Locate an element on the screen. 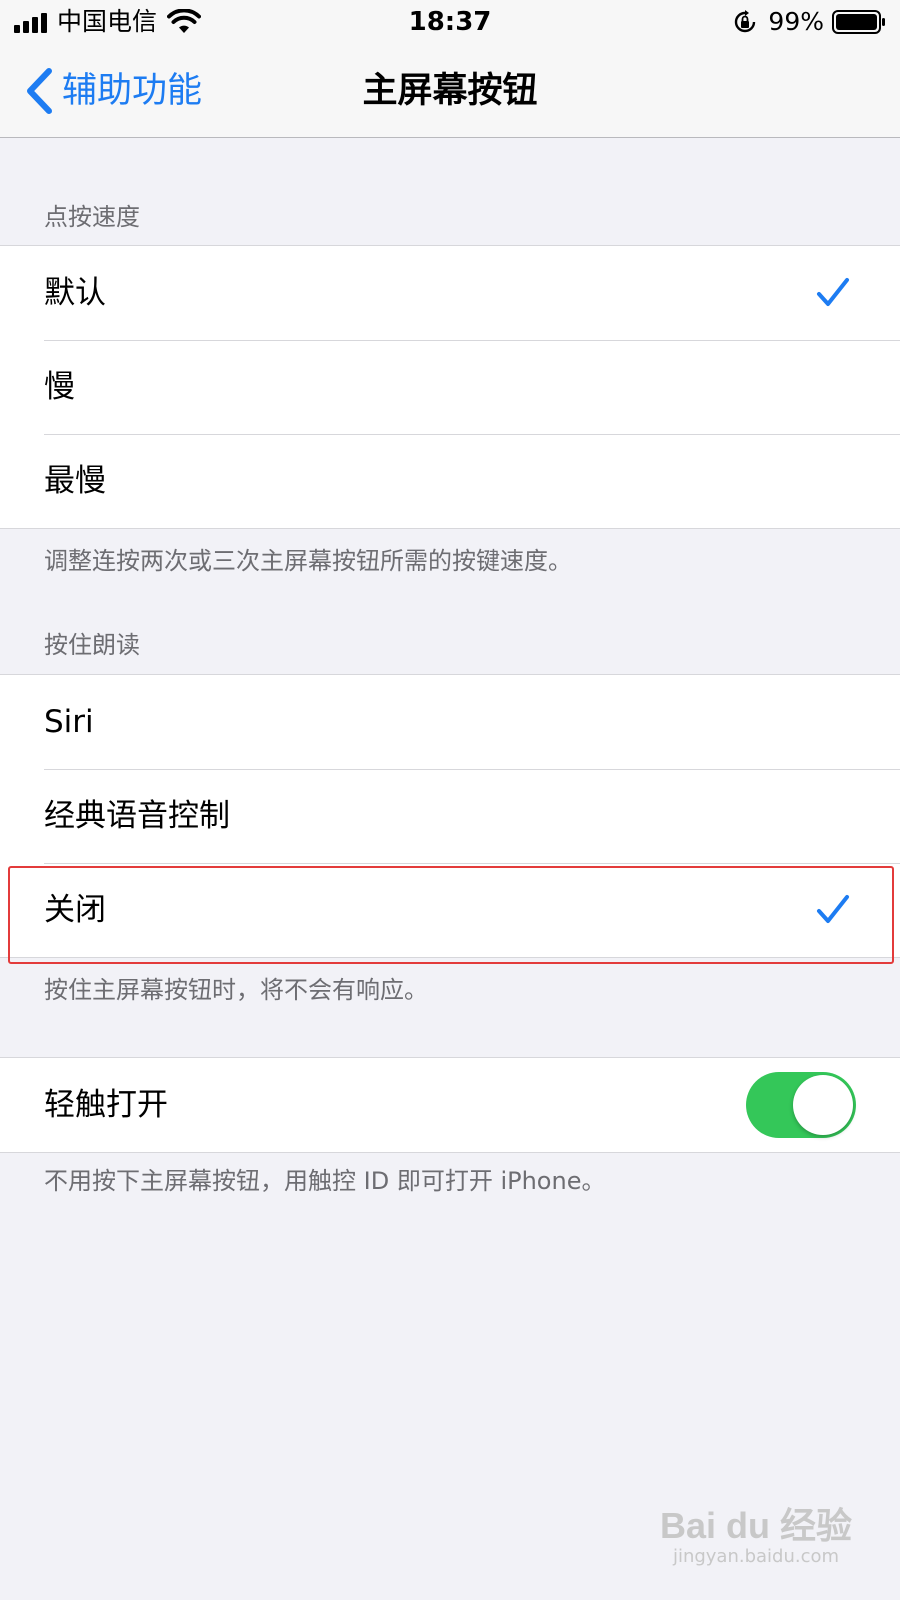 The height and width of the screenshot is (1600, 900). option-slow: 慢 is located at coordinates (450, 387).